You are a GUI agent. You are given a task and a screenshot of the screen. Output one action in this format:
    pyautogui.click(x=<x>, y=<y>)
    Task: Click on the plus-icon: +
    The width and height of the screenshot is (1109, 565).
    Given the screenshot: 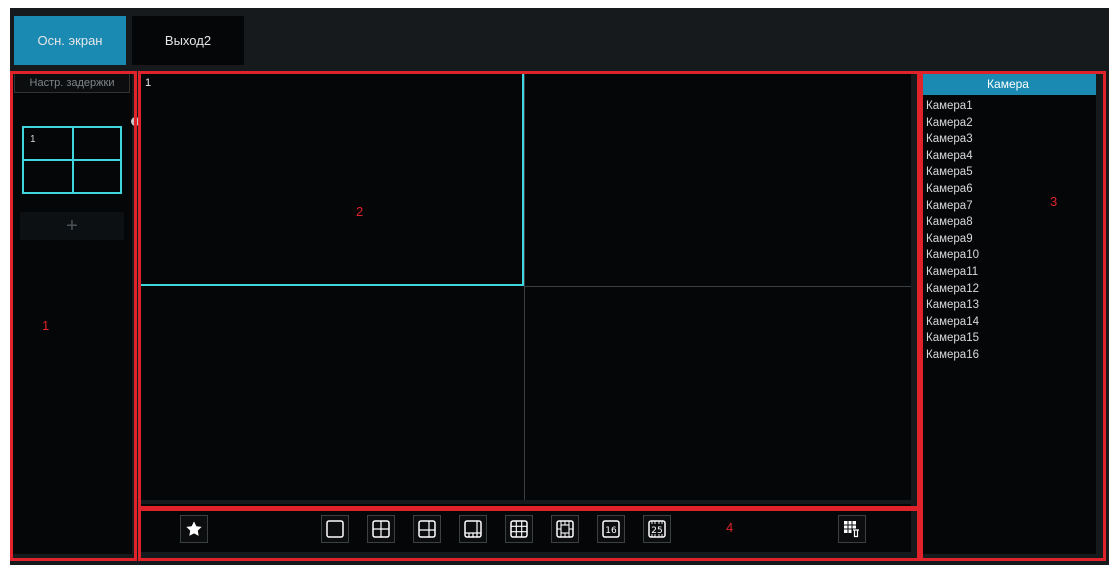 What is the action you would take?
    pyautogui.click(x=72, y=225)
    